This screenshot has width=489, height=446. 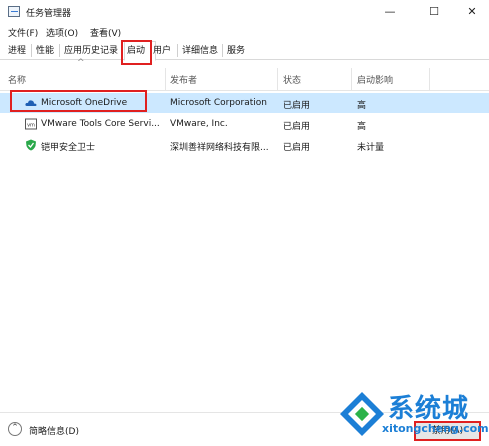 I want to click on watermark-brand: 系统城, so click(x=429, y=409).